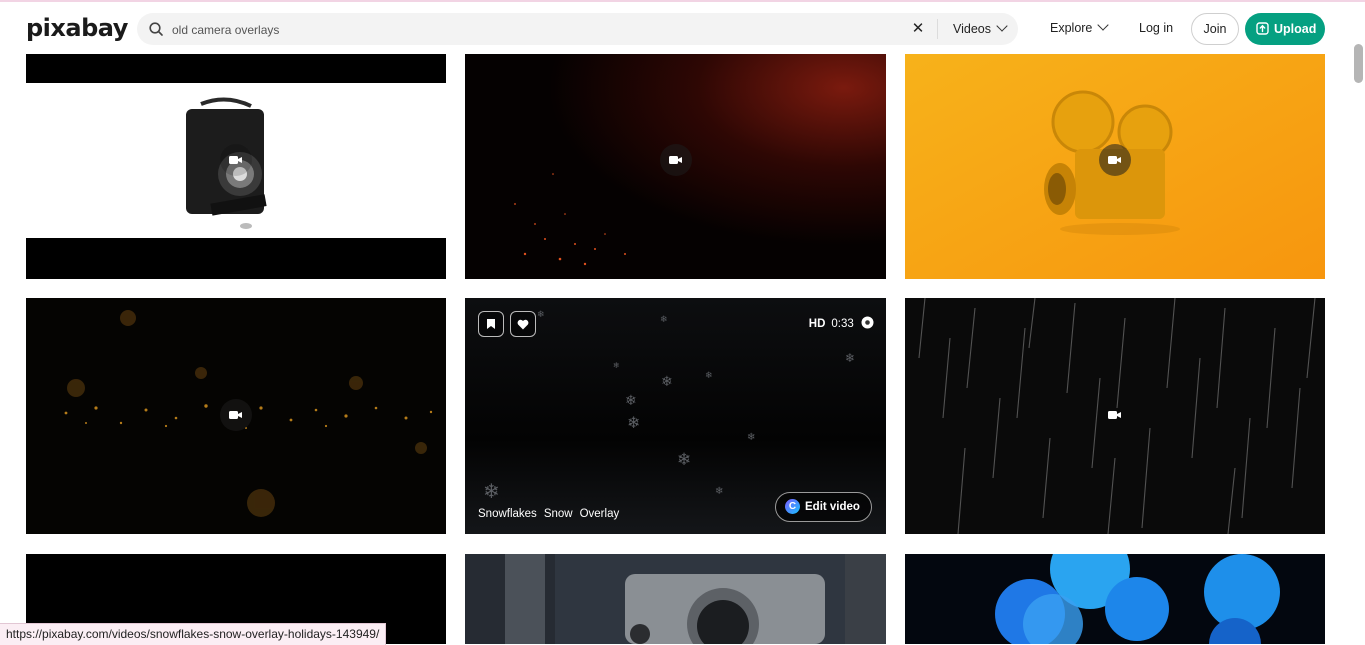 The width and height of the screenshot is (1365, 645). I want to click on edit-video-button: C Edit video, so click(823, 507).